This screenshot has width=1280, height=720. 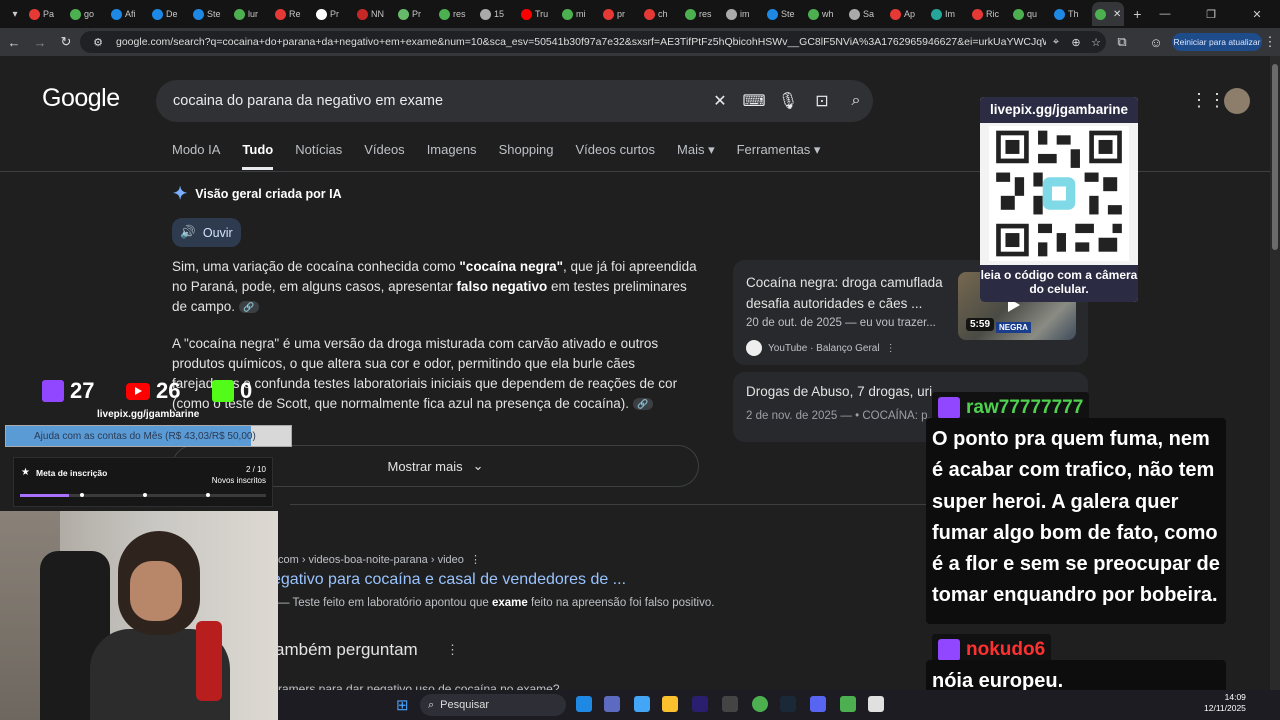 What do you see at coordinates (465, 705) in the screenshot?
I see `taskbar-search-label: Pesquisar` at bounding box center [465, 705].